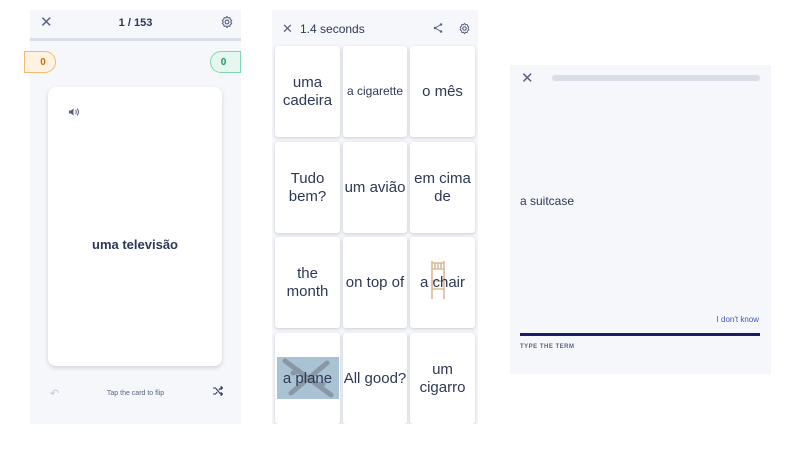 This screenshot has width=800, height=450. What do you see at coordinates (135, 244) in the screenshot?
I see `card-term: uma televisão` at bounding box center [135, 244].